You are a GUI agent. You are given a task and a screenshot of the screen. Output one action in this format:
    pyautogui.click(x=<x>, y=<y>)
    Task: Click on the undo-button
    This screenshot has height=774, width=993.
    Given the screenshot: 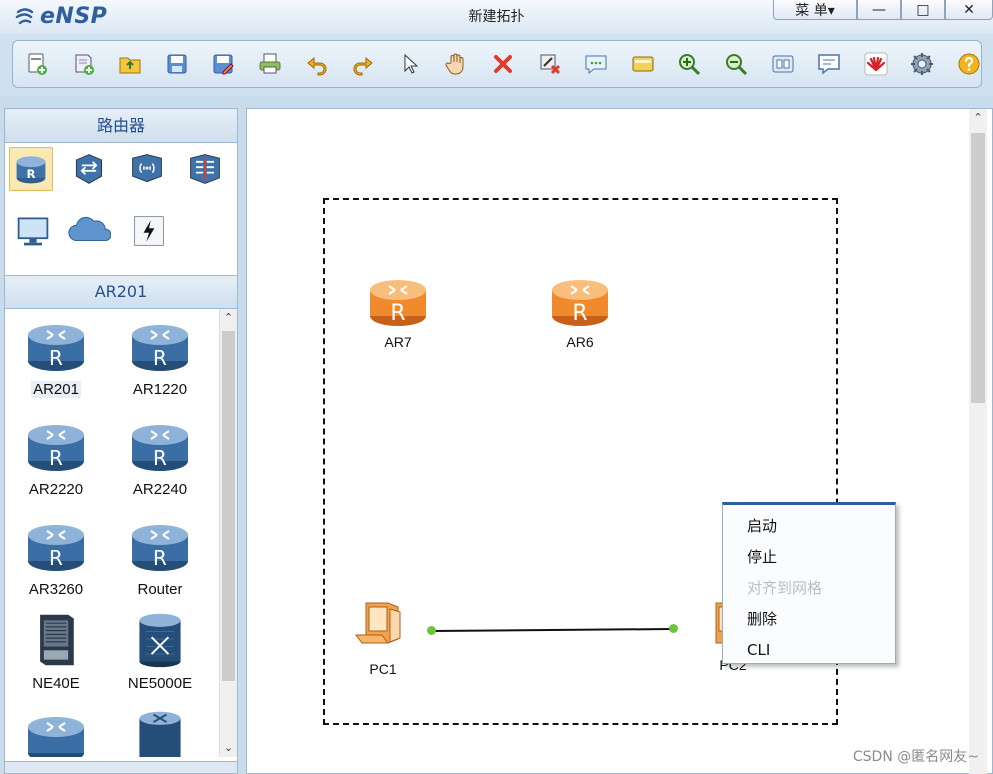 What is the action you would take?
    pyautogui.click(x=317, y=64)
    